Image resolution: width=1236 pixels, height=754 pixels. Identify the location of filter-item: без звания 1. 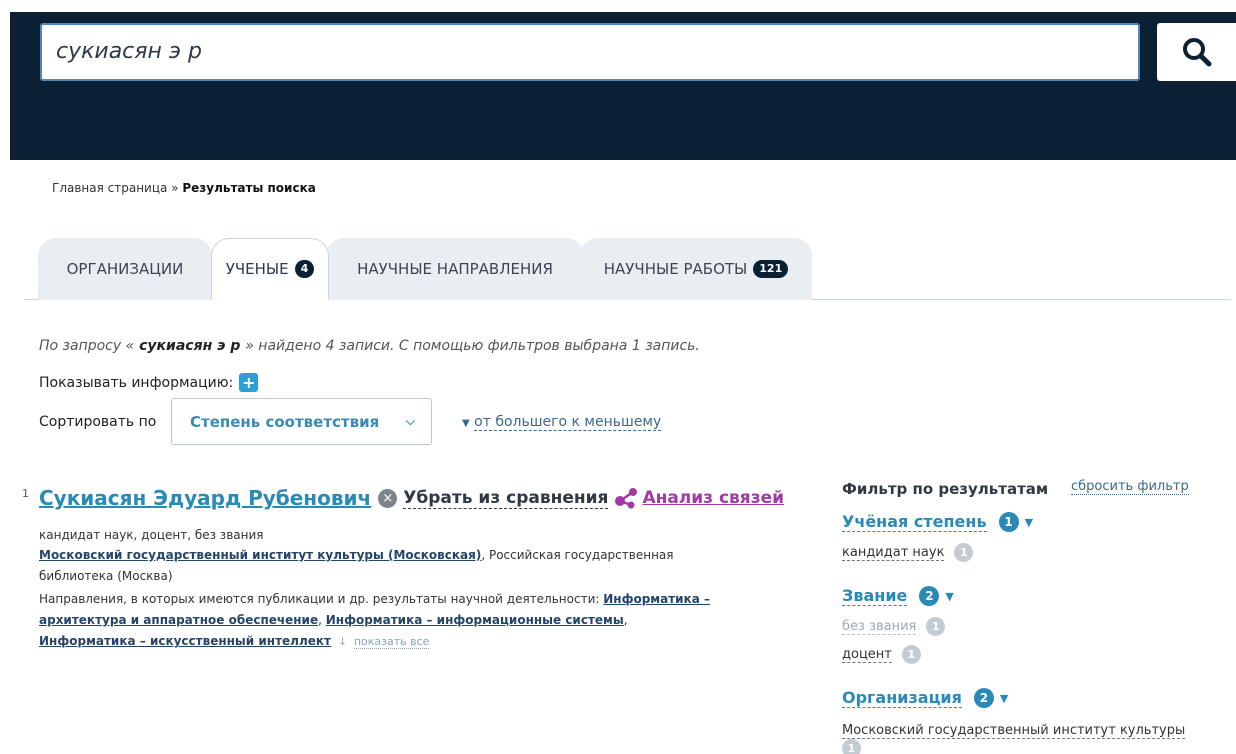
(894, 626).